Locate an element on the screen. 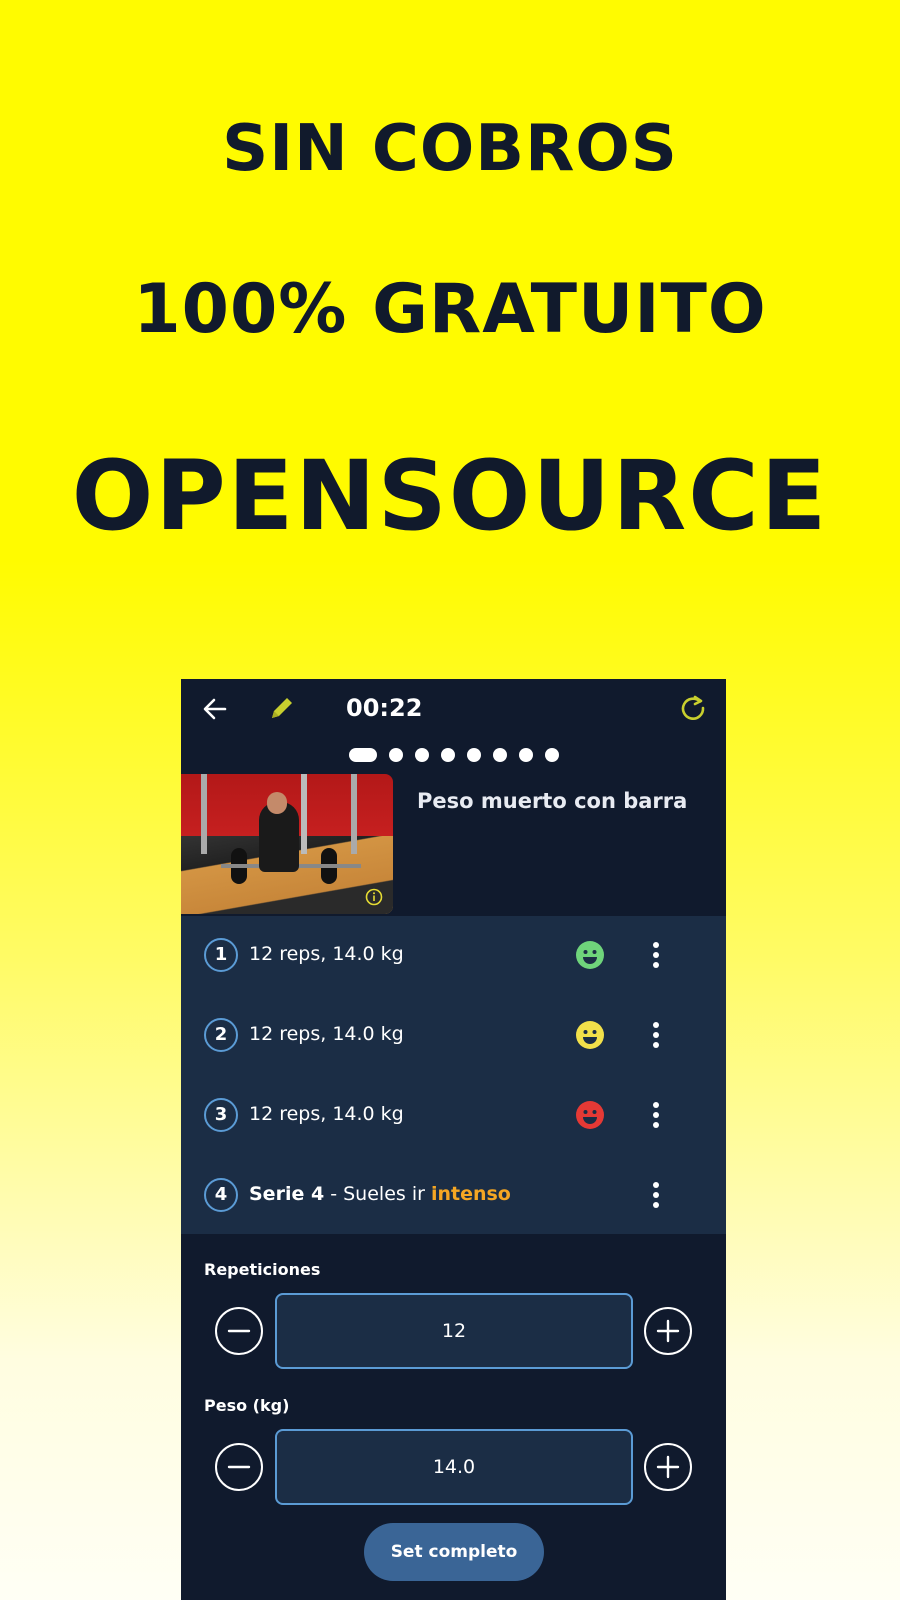 Image resolution: width=900 pixels, height=1600 pixels. set-current-summary: Serie 4 - Sueles ir intenso is located at coordinates (380, 1194).